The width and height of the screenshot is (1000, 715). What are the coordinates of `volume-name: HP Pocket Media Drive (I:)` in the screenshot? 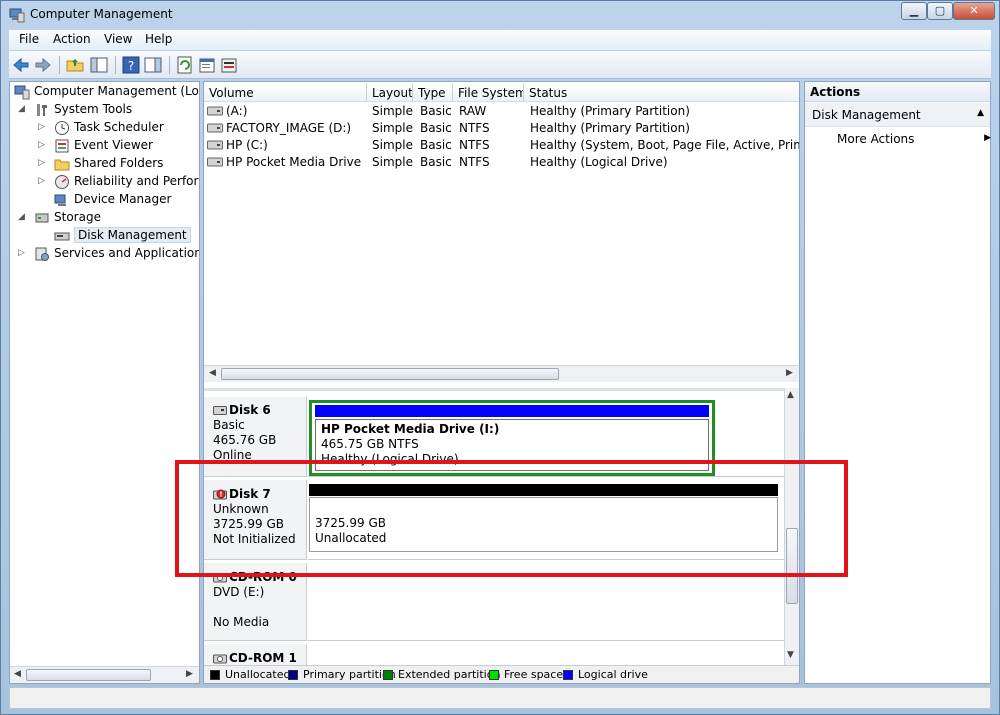 It's located at (296, 162).